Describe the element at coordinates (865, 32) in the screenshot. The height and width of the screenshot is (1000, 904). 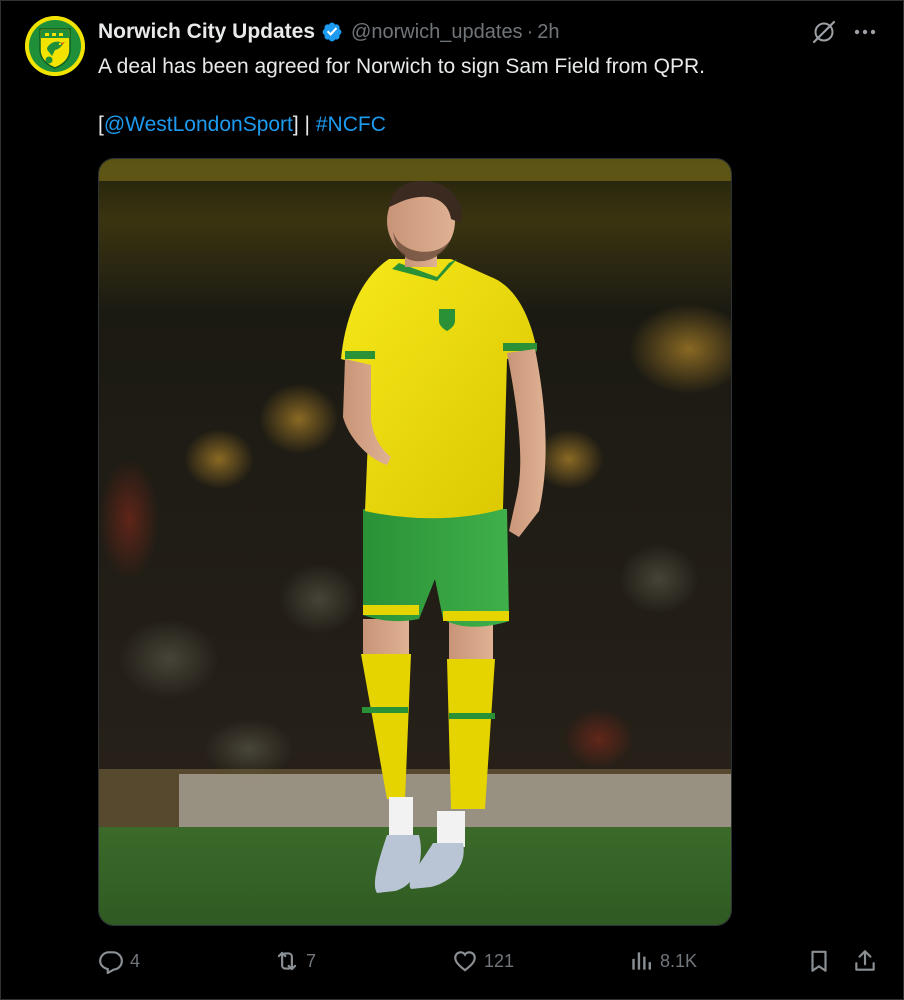
I see `more-icon` at that location.